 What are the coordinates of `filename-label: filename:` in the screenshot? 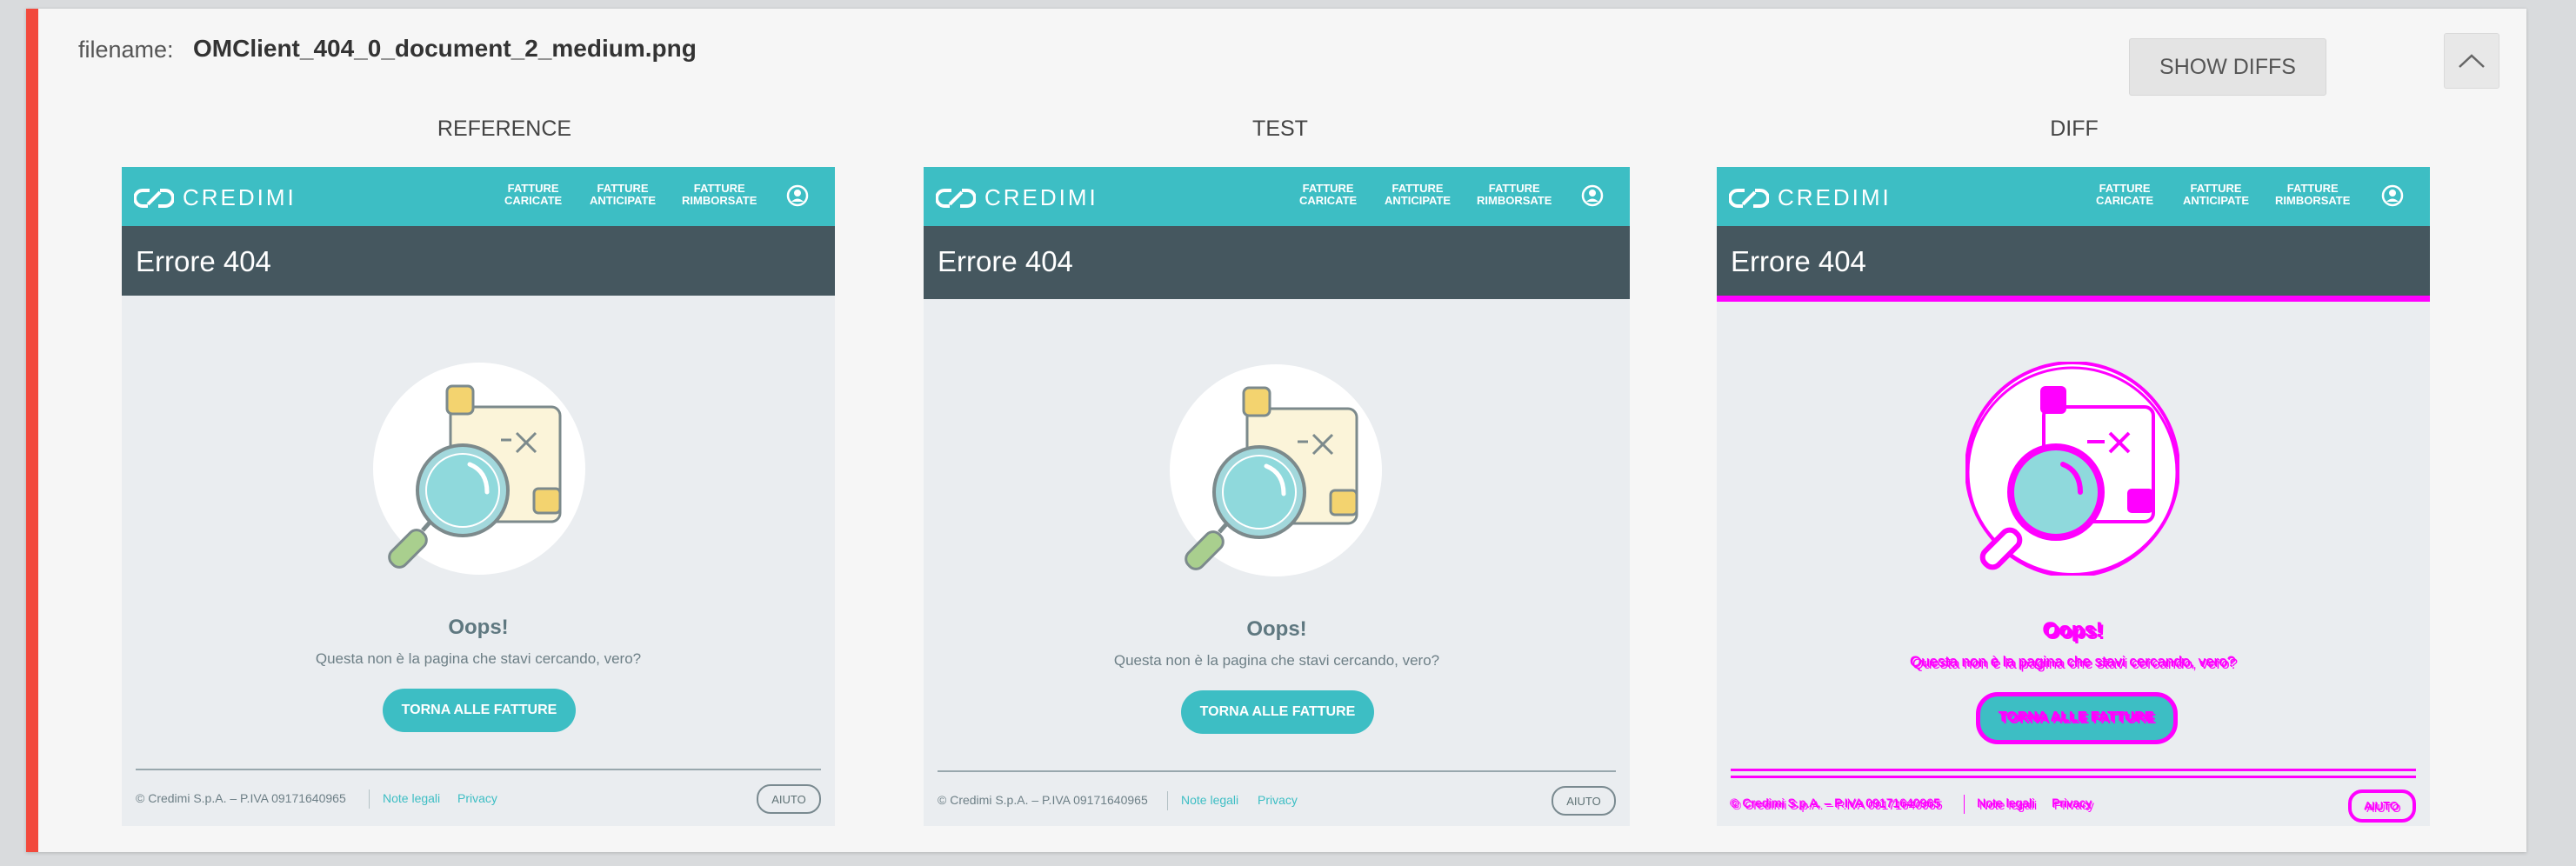 It's located at (126, 50).